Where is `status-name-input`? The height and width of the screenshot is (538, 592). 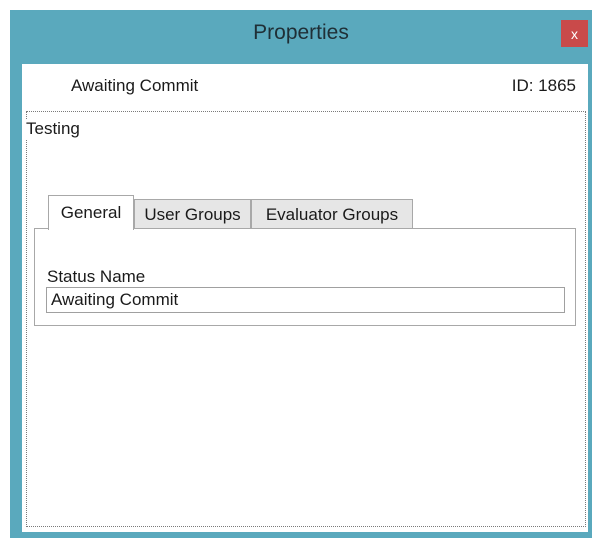
status-name-input is located at coordinates (305, 300).